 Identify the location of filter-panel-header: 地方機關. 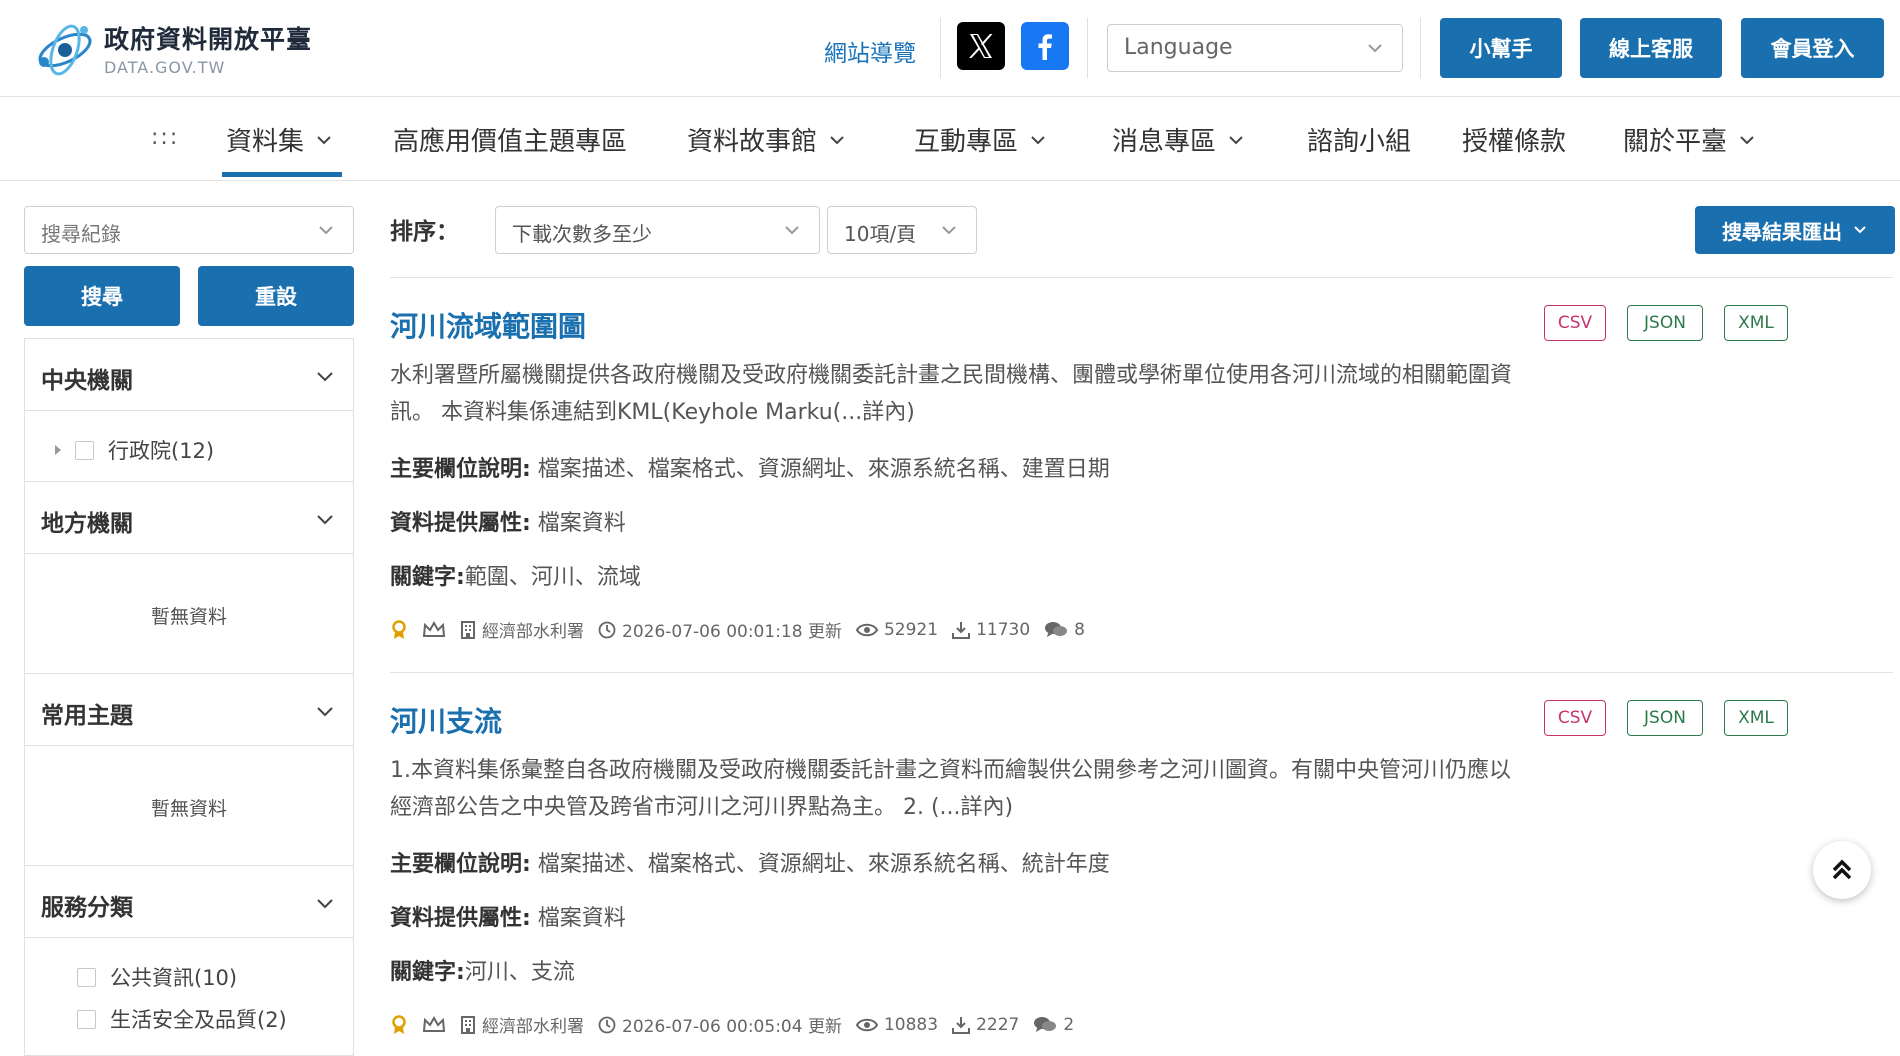
(189, 518).